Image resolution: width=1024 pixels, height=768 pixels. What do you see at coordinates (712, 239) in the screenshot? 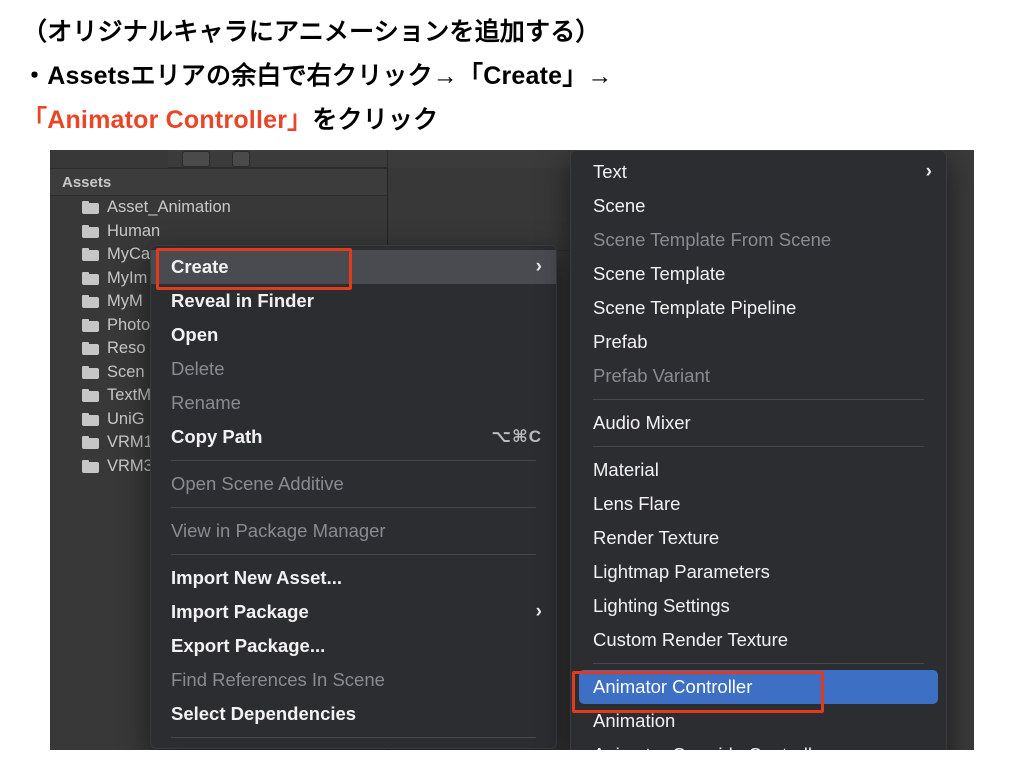
I see `submenu-item-label: Scene Template From Scene` at bounding box center [712, 239].